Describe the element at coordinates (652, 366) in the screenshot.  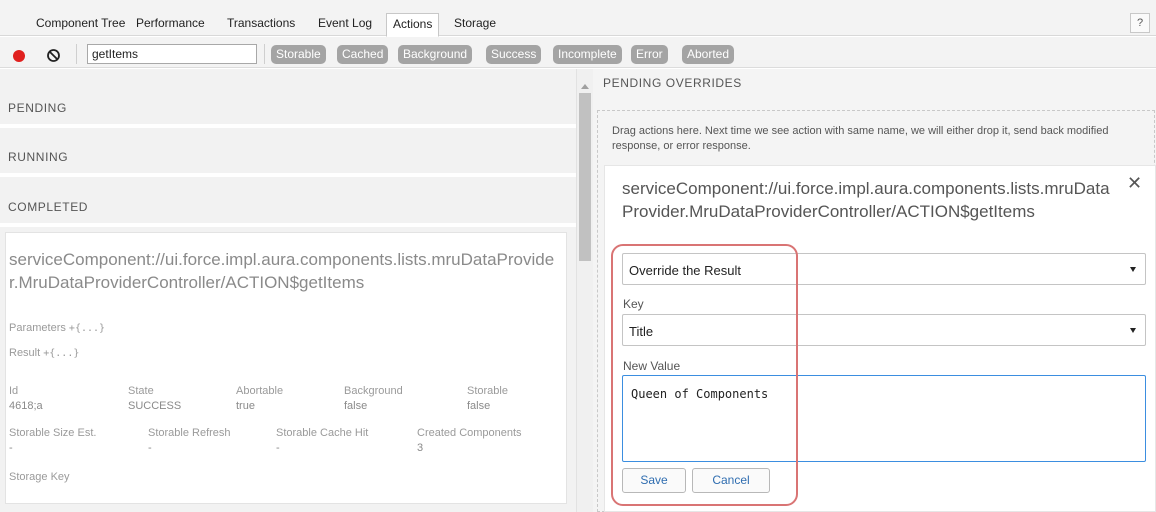
I see `new-value-label: New Value` at that location.